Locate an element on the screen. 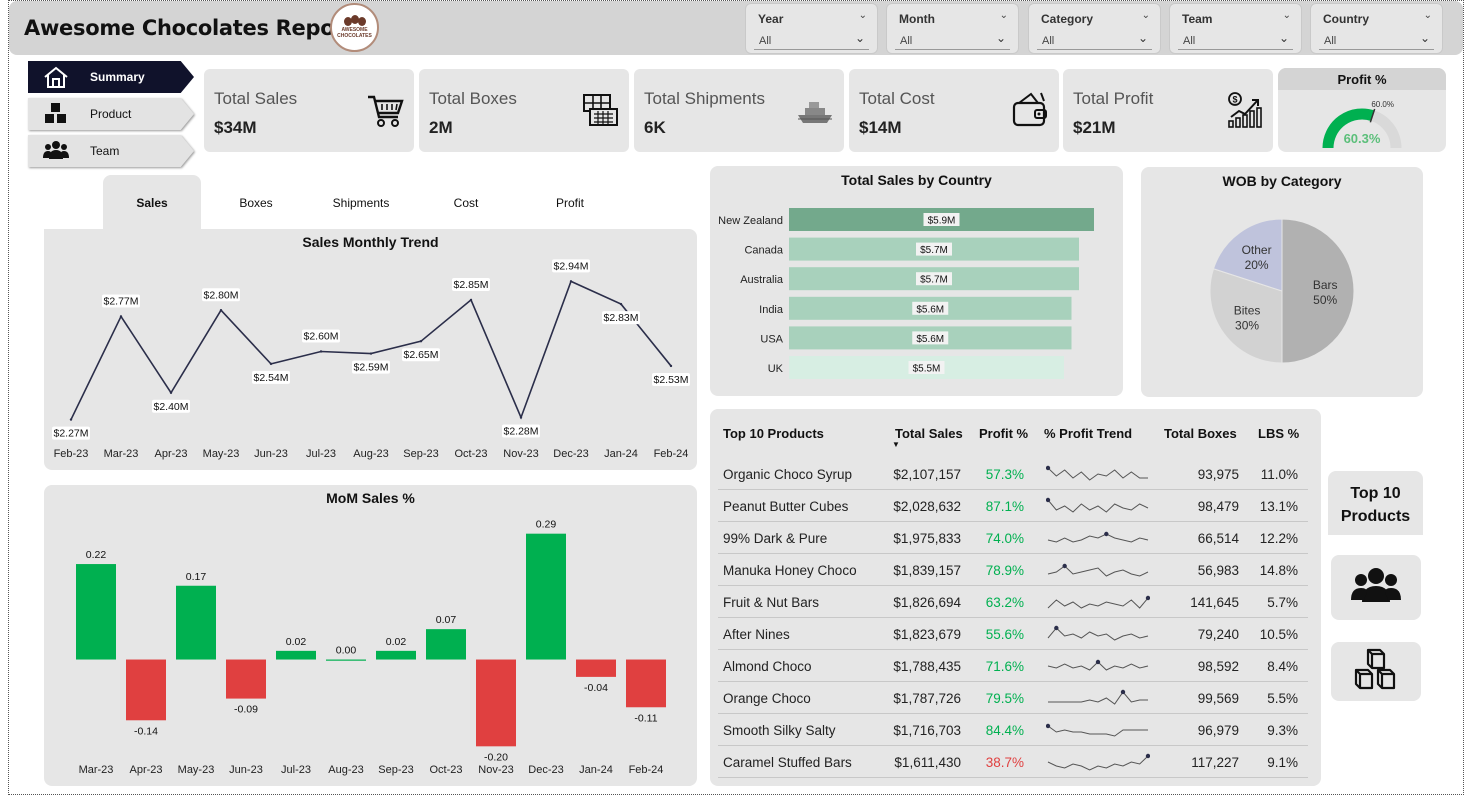  column-header: LBS % is located at coordinates (1278, 433).